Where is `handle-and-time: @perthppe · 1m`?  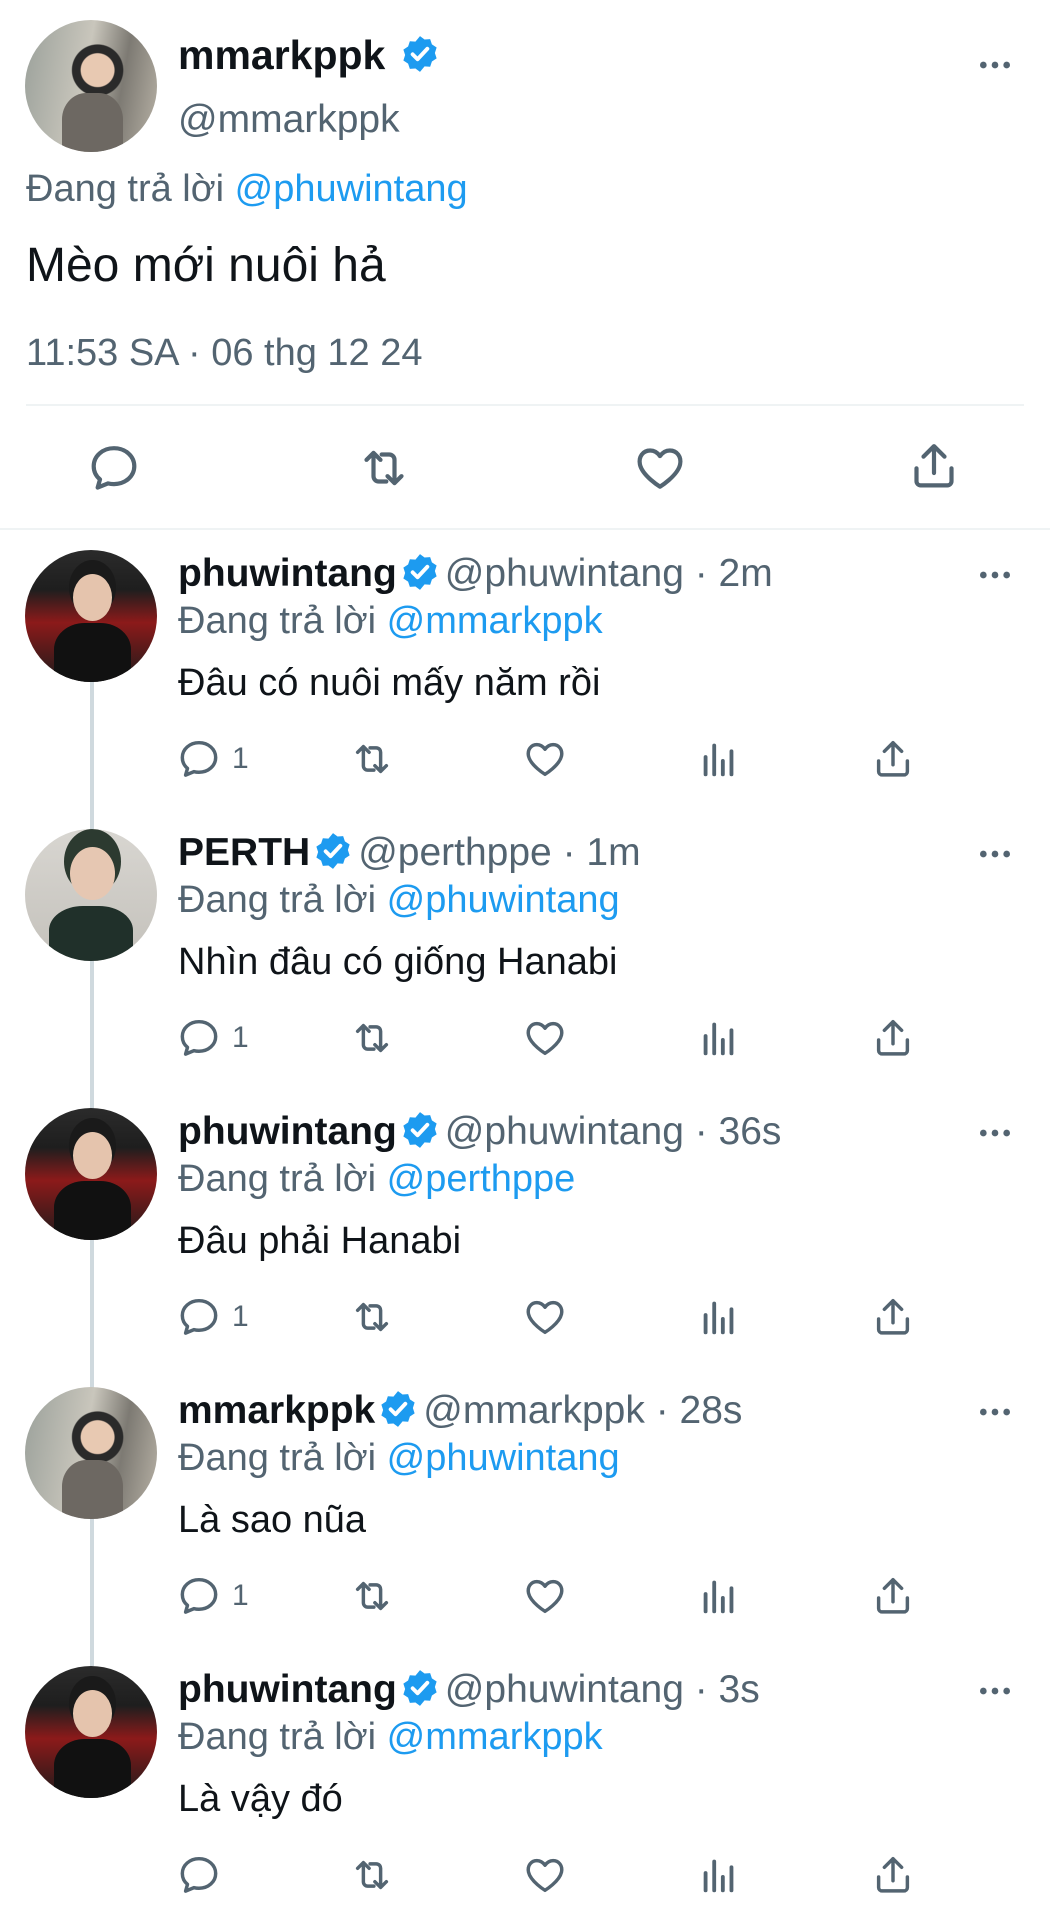
handle-and-time: @perthppe · 1m is located at coordinates (499, 852).